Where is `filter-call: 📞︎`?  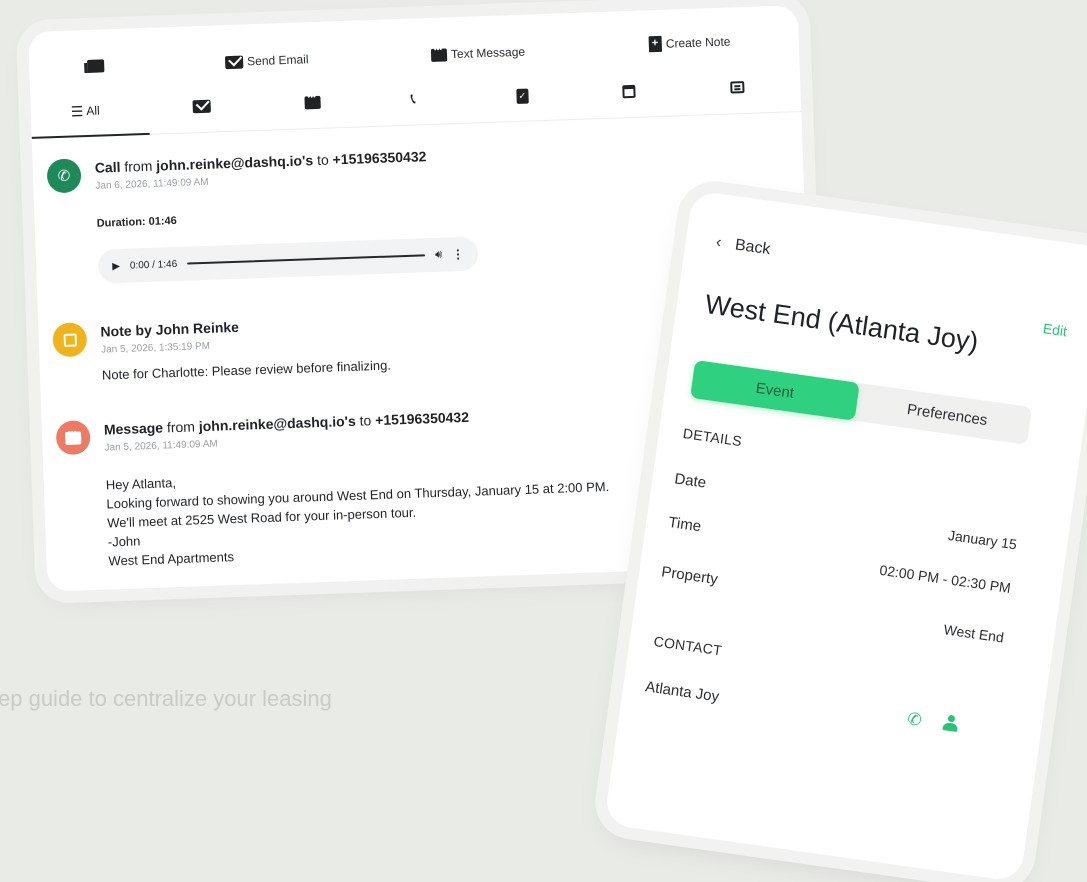
filter-call: 📞︎ is located at coordinates (413, 99).